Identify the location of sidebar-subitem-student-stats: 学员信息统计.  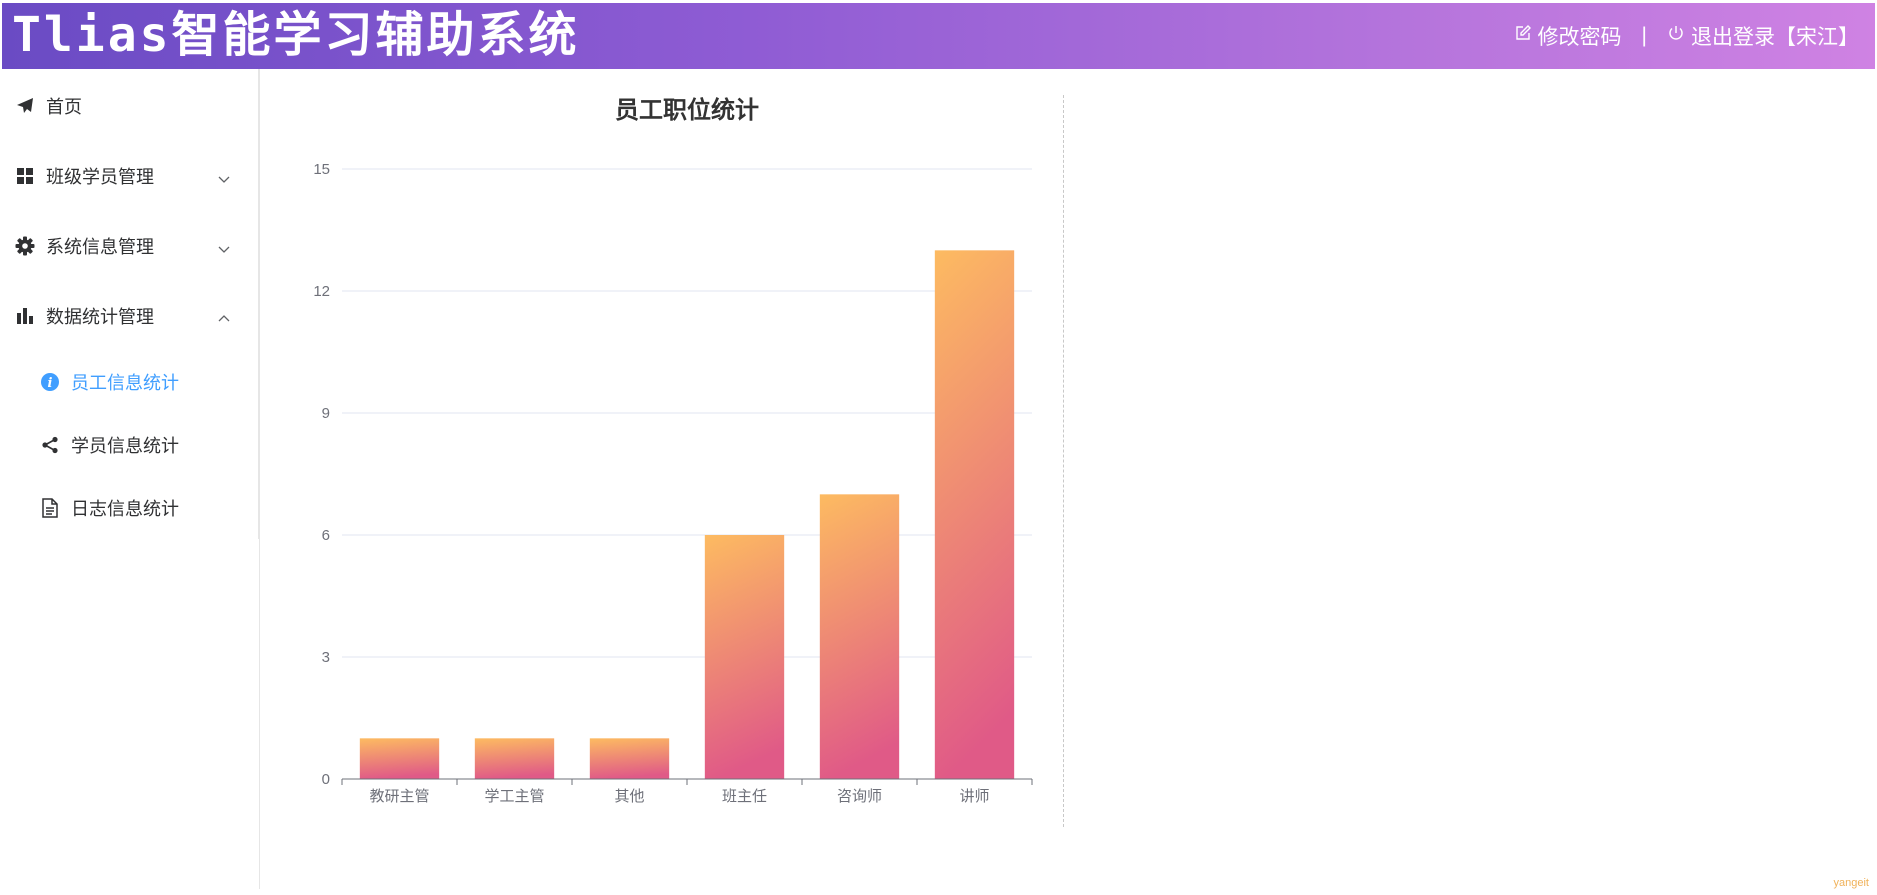
(129, 445).